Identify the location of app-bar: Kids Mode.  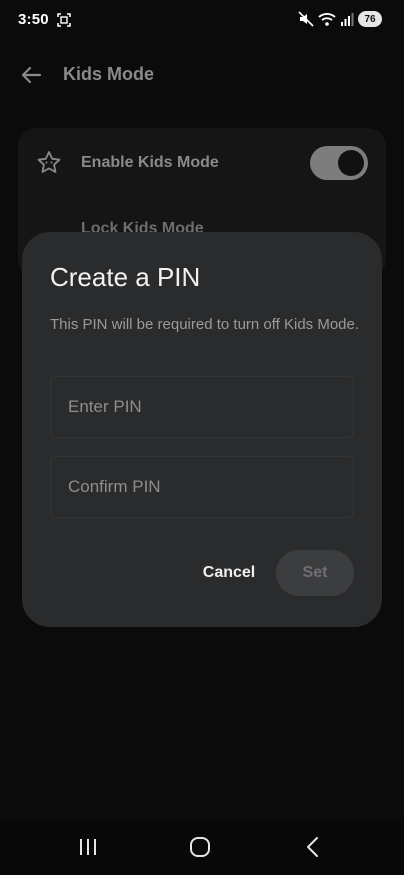
(202, 74).